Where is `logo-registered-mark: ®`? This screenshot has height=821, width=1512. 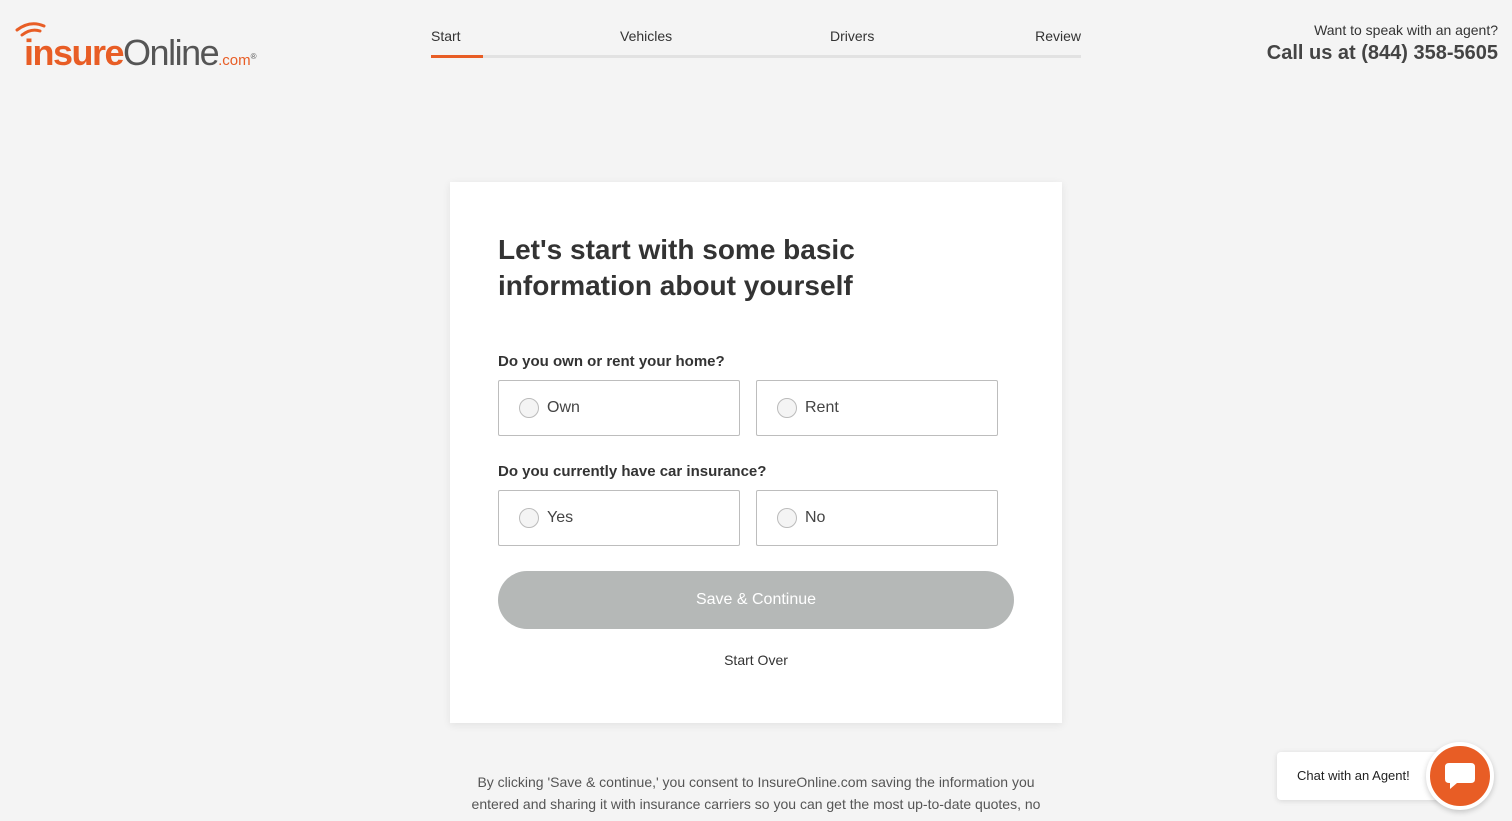 logo-registered-mark: ® is located at coordinates (253, 56).